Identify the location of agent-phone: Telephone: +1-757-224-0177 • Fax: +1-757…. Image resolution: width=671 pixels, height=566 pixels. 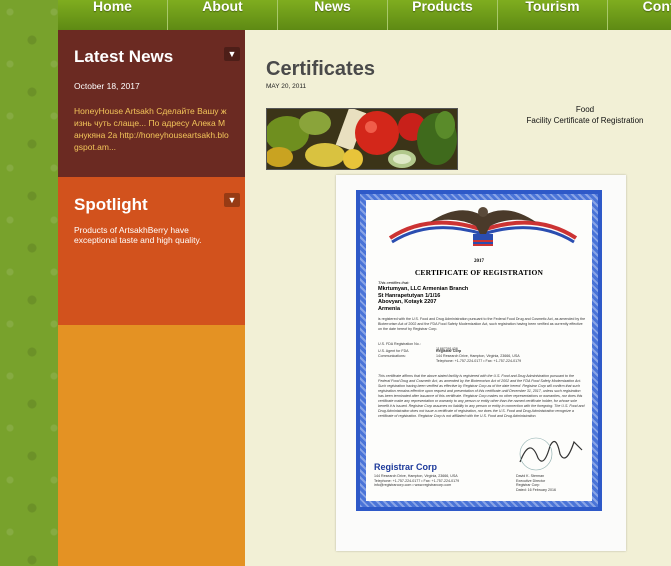
(479, 361).